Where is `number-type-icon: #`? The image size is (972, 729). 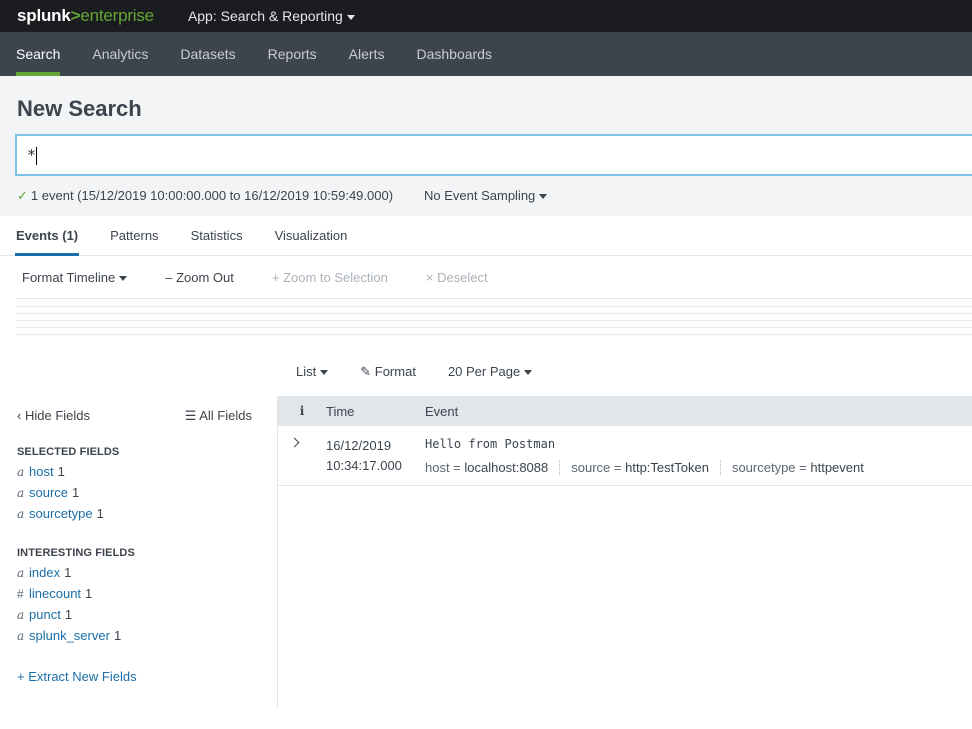
number-type-icon: # is located at coordinates (20, 594).